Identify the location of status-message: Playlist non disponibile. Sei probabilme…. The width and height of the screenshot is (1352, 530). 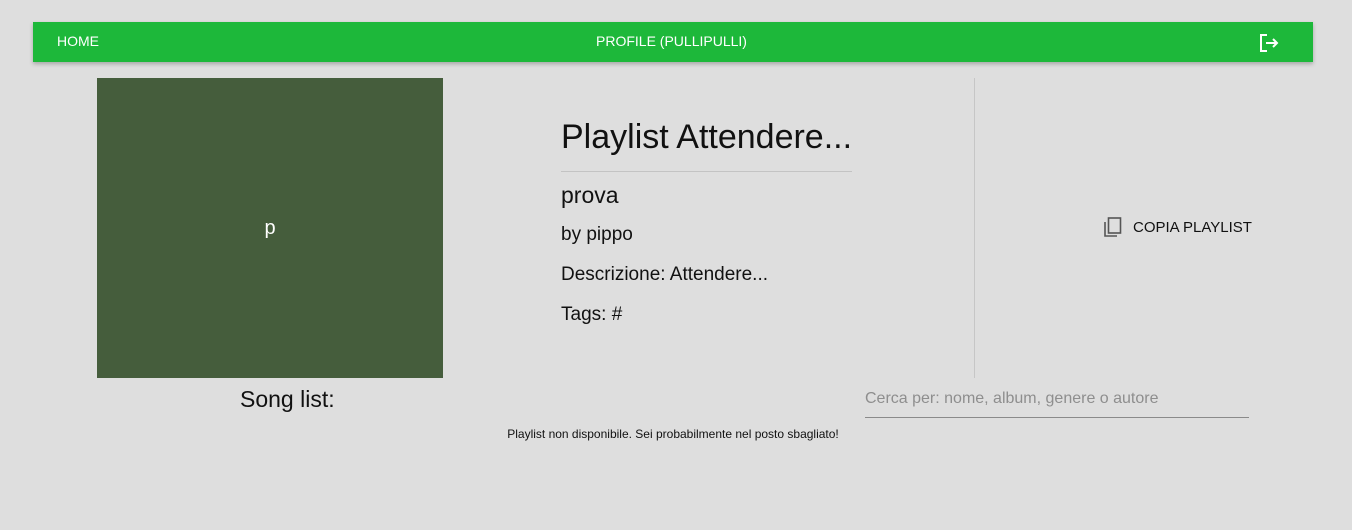
(673, 434).